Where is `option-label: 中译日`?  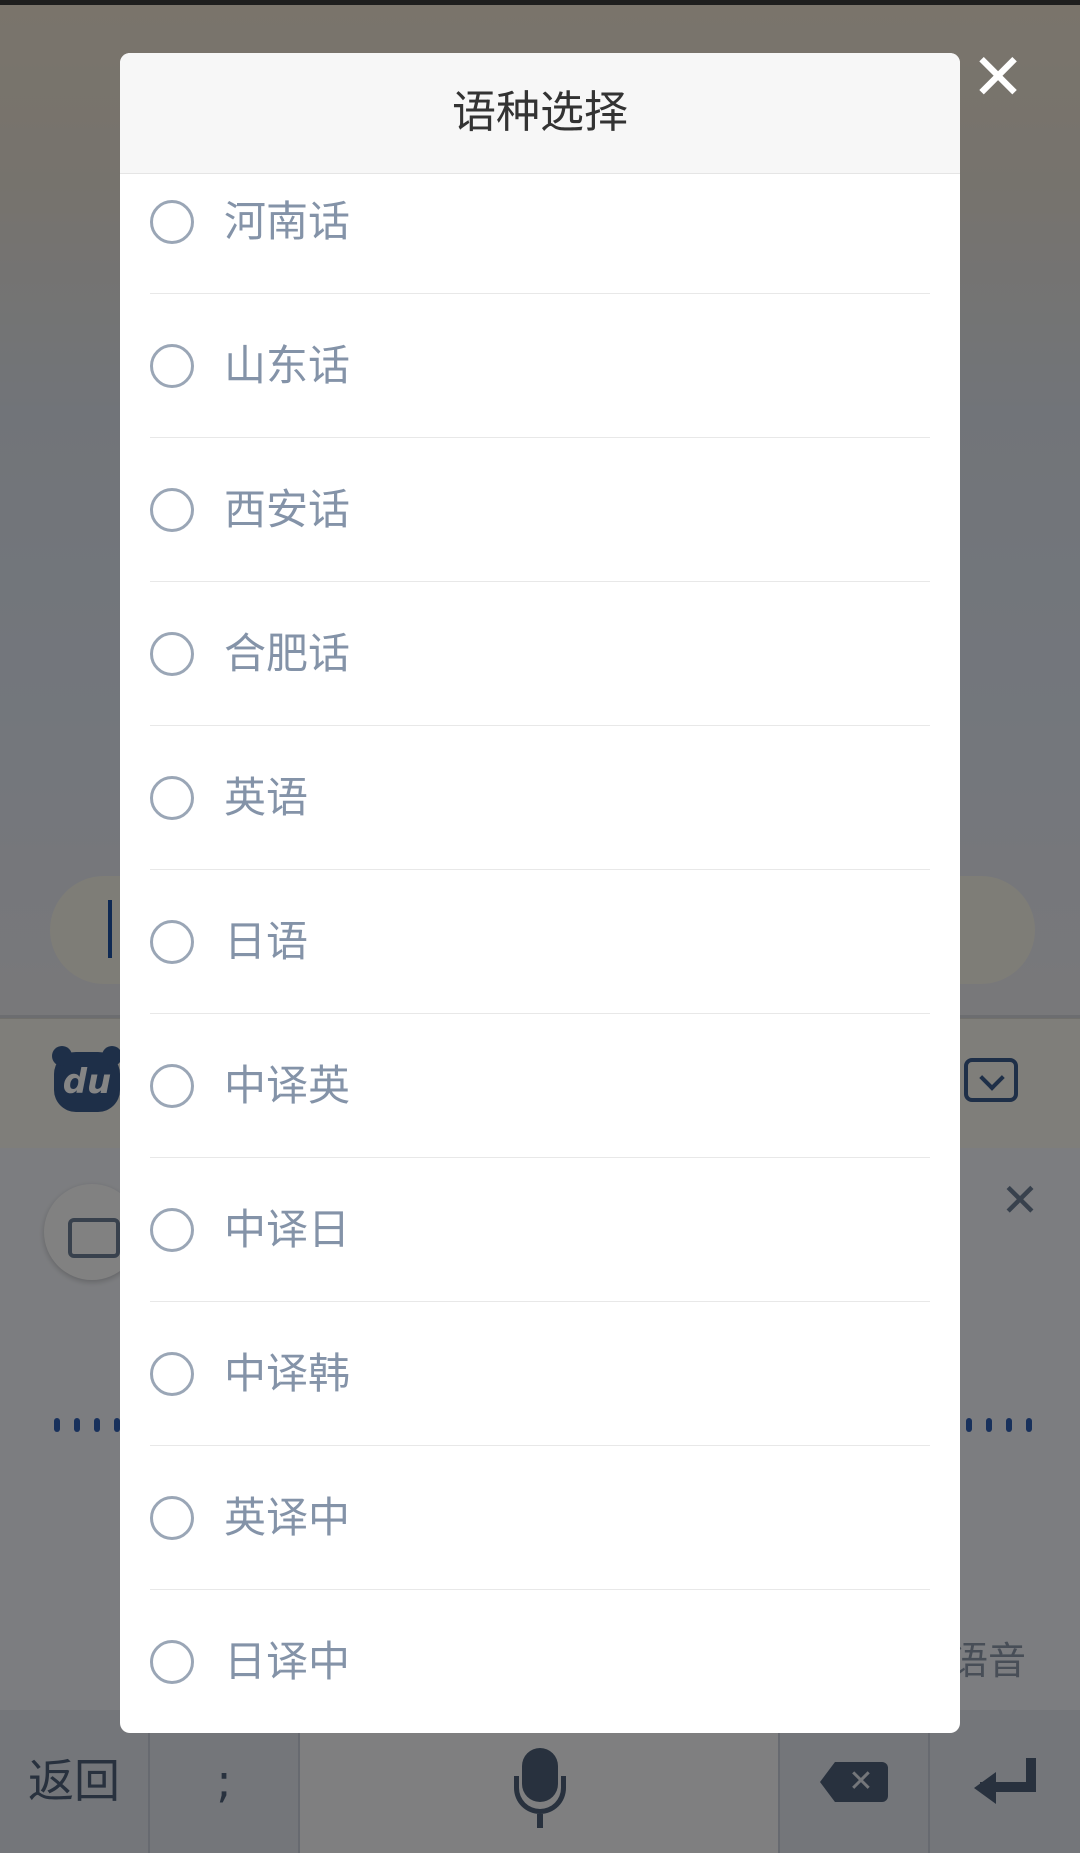 option-label: 中译日 is located at coordinates (287, 1229).